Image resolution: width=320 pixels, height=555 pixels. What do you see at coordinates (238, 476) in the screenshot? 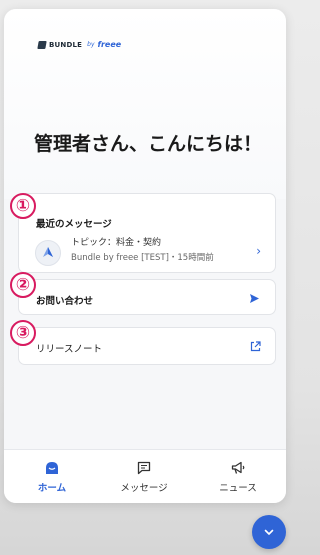
I see `tab-news: ニュース` at bounding box center [238, 476].